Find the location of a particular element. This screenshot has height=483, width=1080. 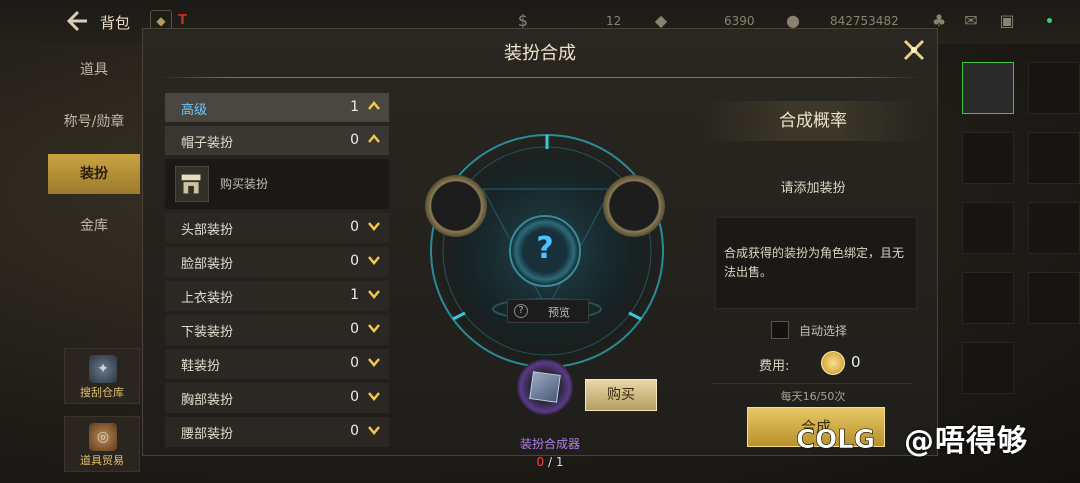

subcategory-count: 1 is located at coordinates (354, 295).